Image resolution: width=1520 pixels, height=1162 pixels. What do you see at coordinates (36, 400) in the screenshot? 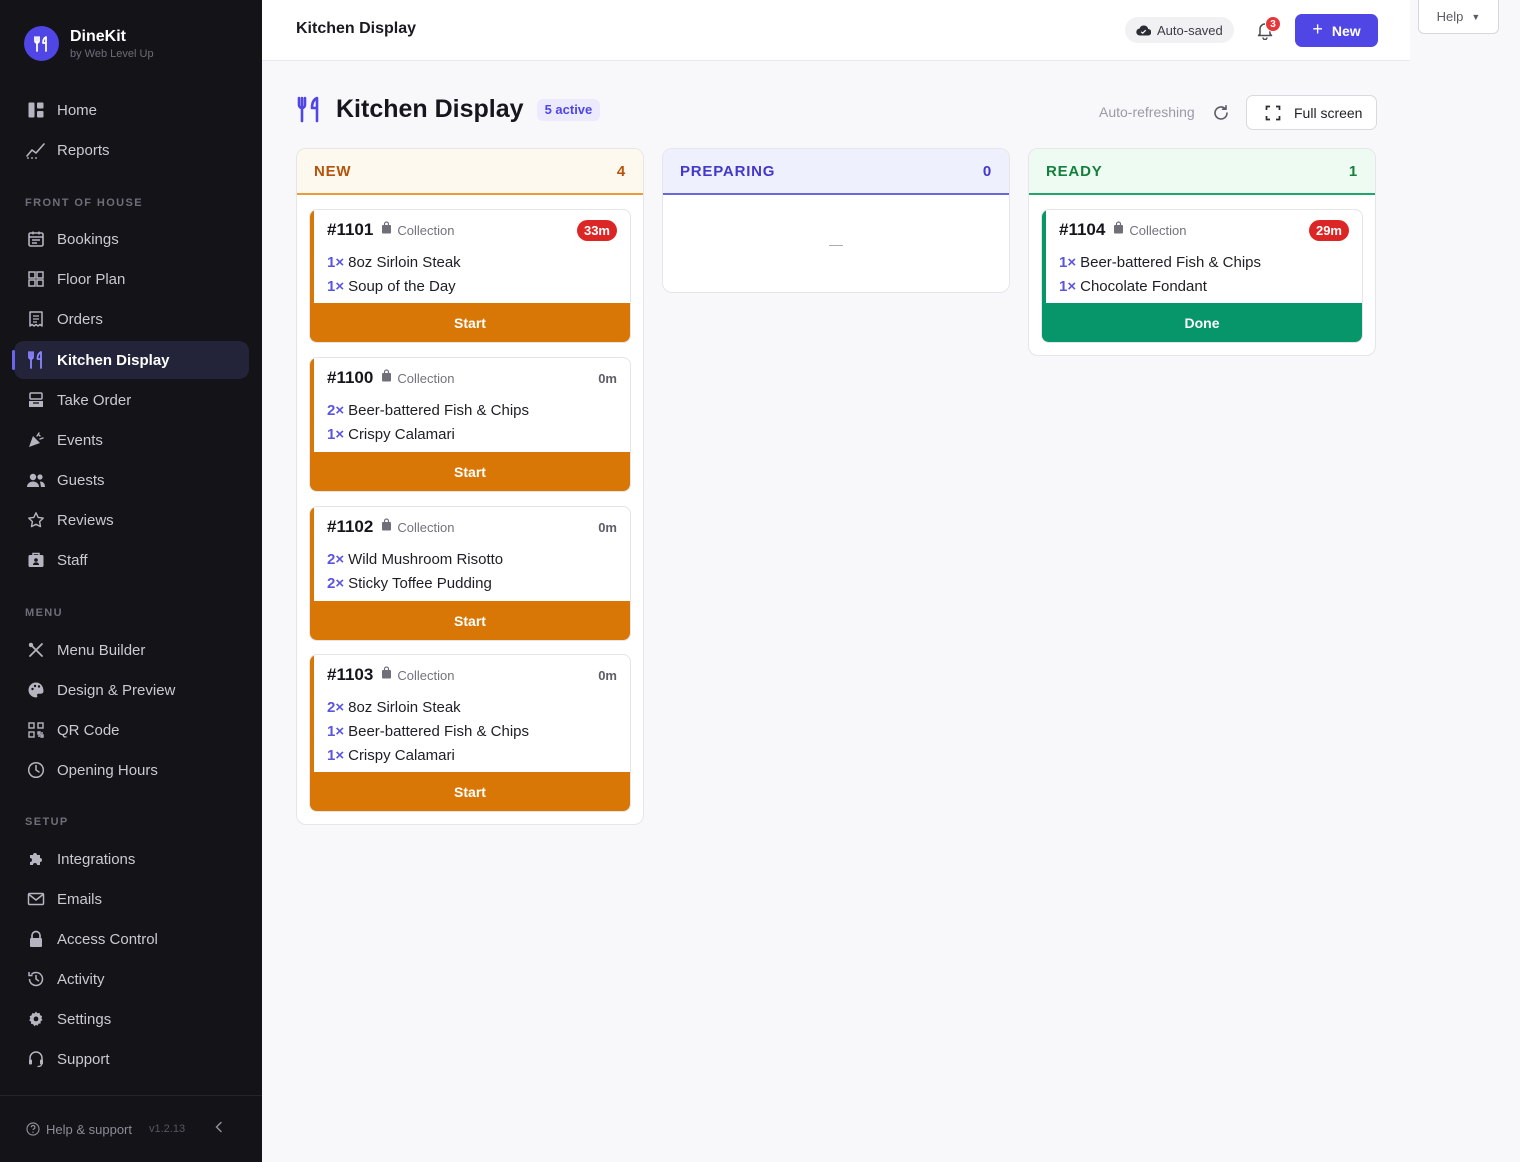
I see `register-icon` at bounding box center [36, 400].